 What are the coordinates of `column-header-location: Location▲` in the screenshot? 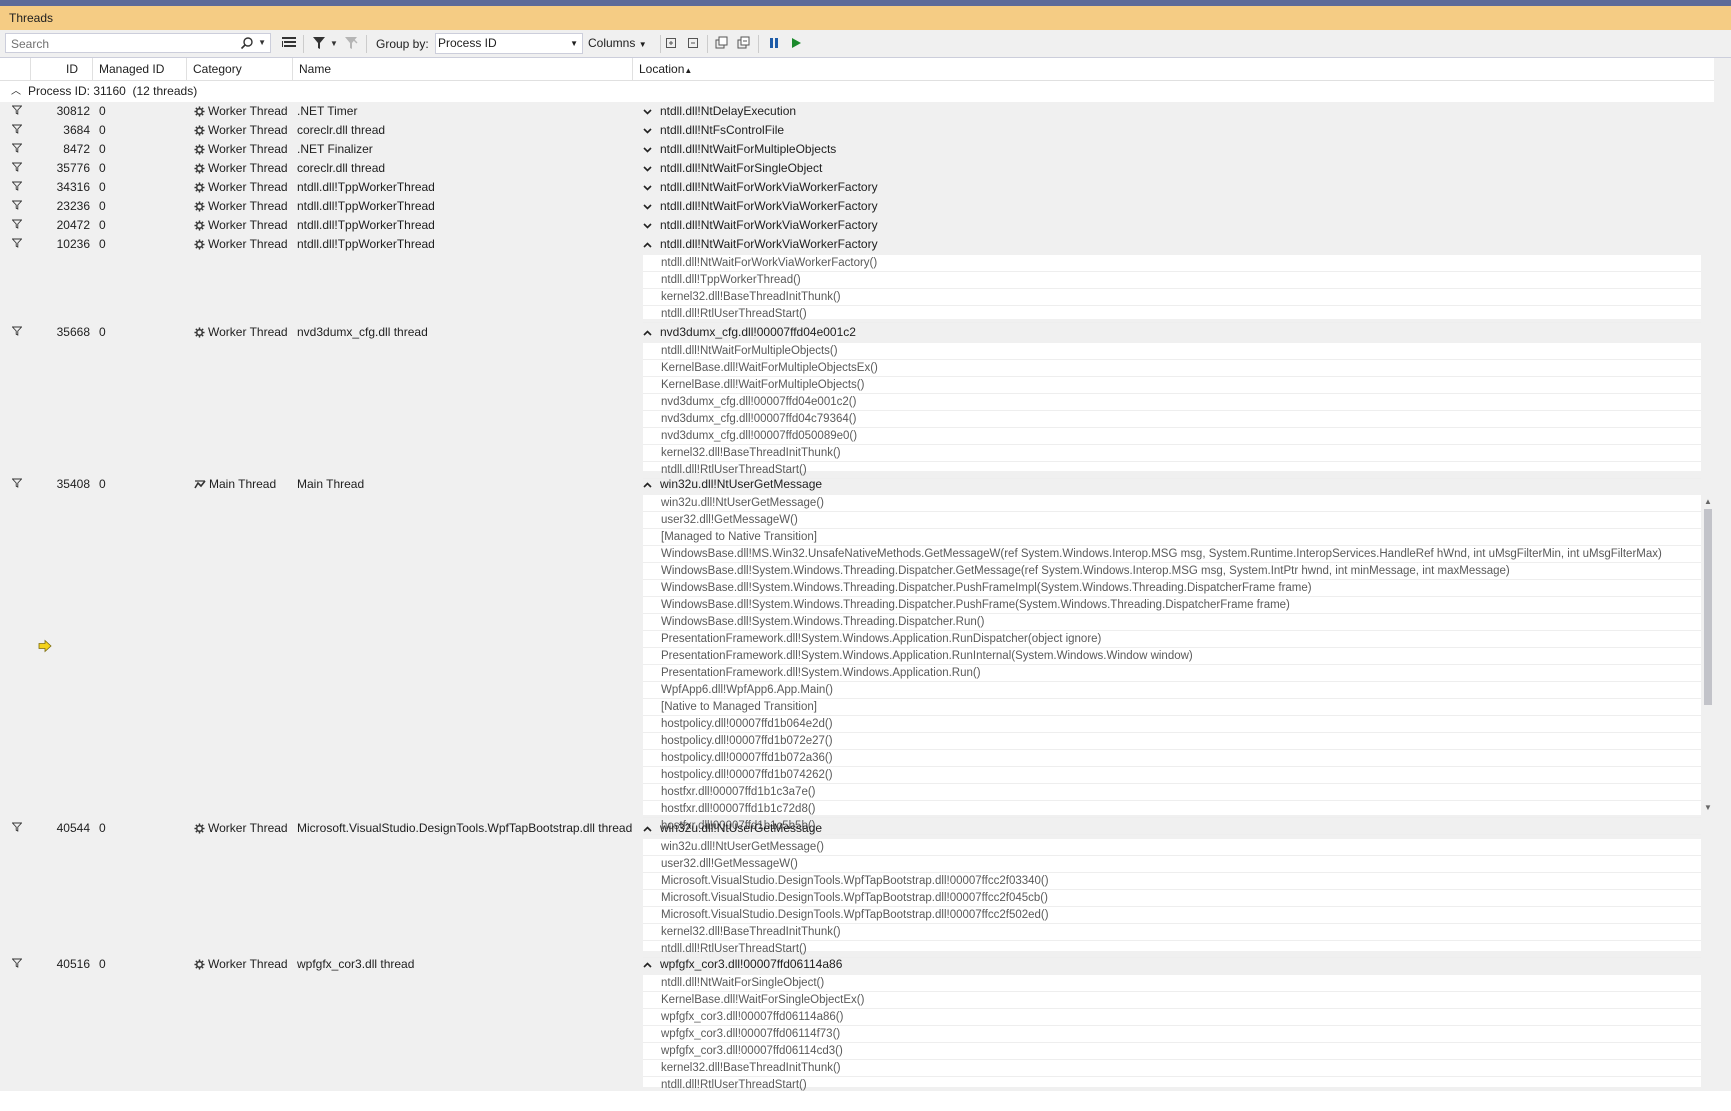 It's located at (1173, 69).